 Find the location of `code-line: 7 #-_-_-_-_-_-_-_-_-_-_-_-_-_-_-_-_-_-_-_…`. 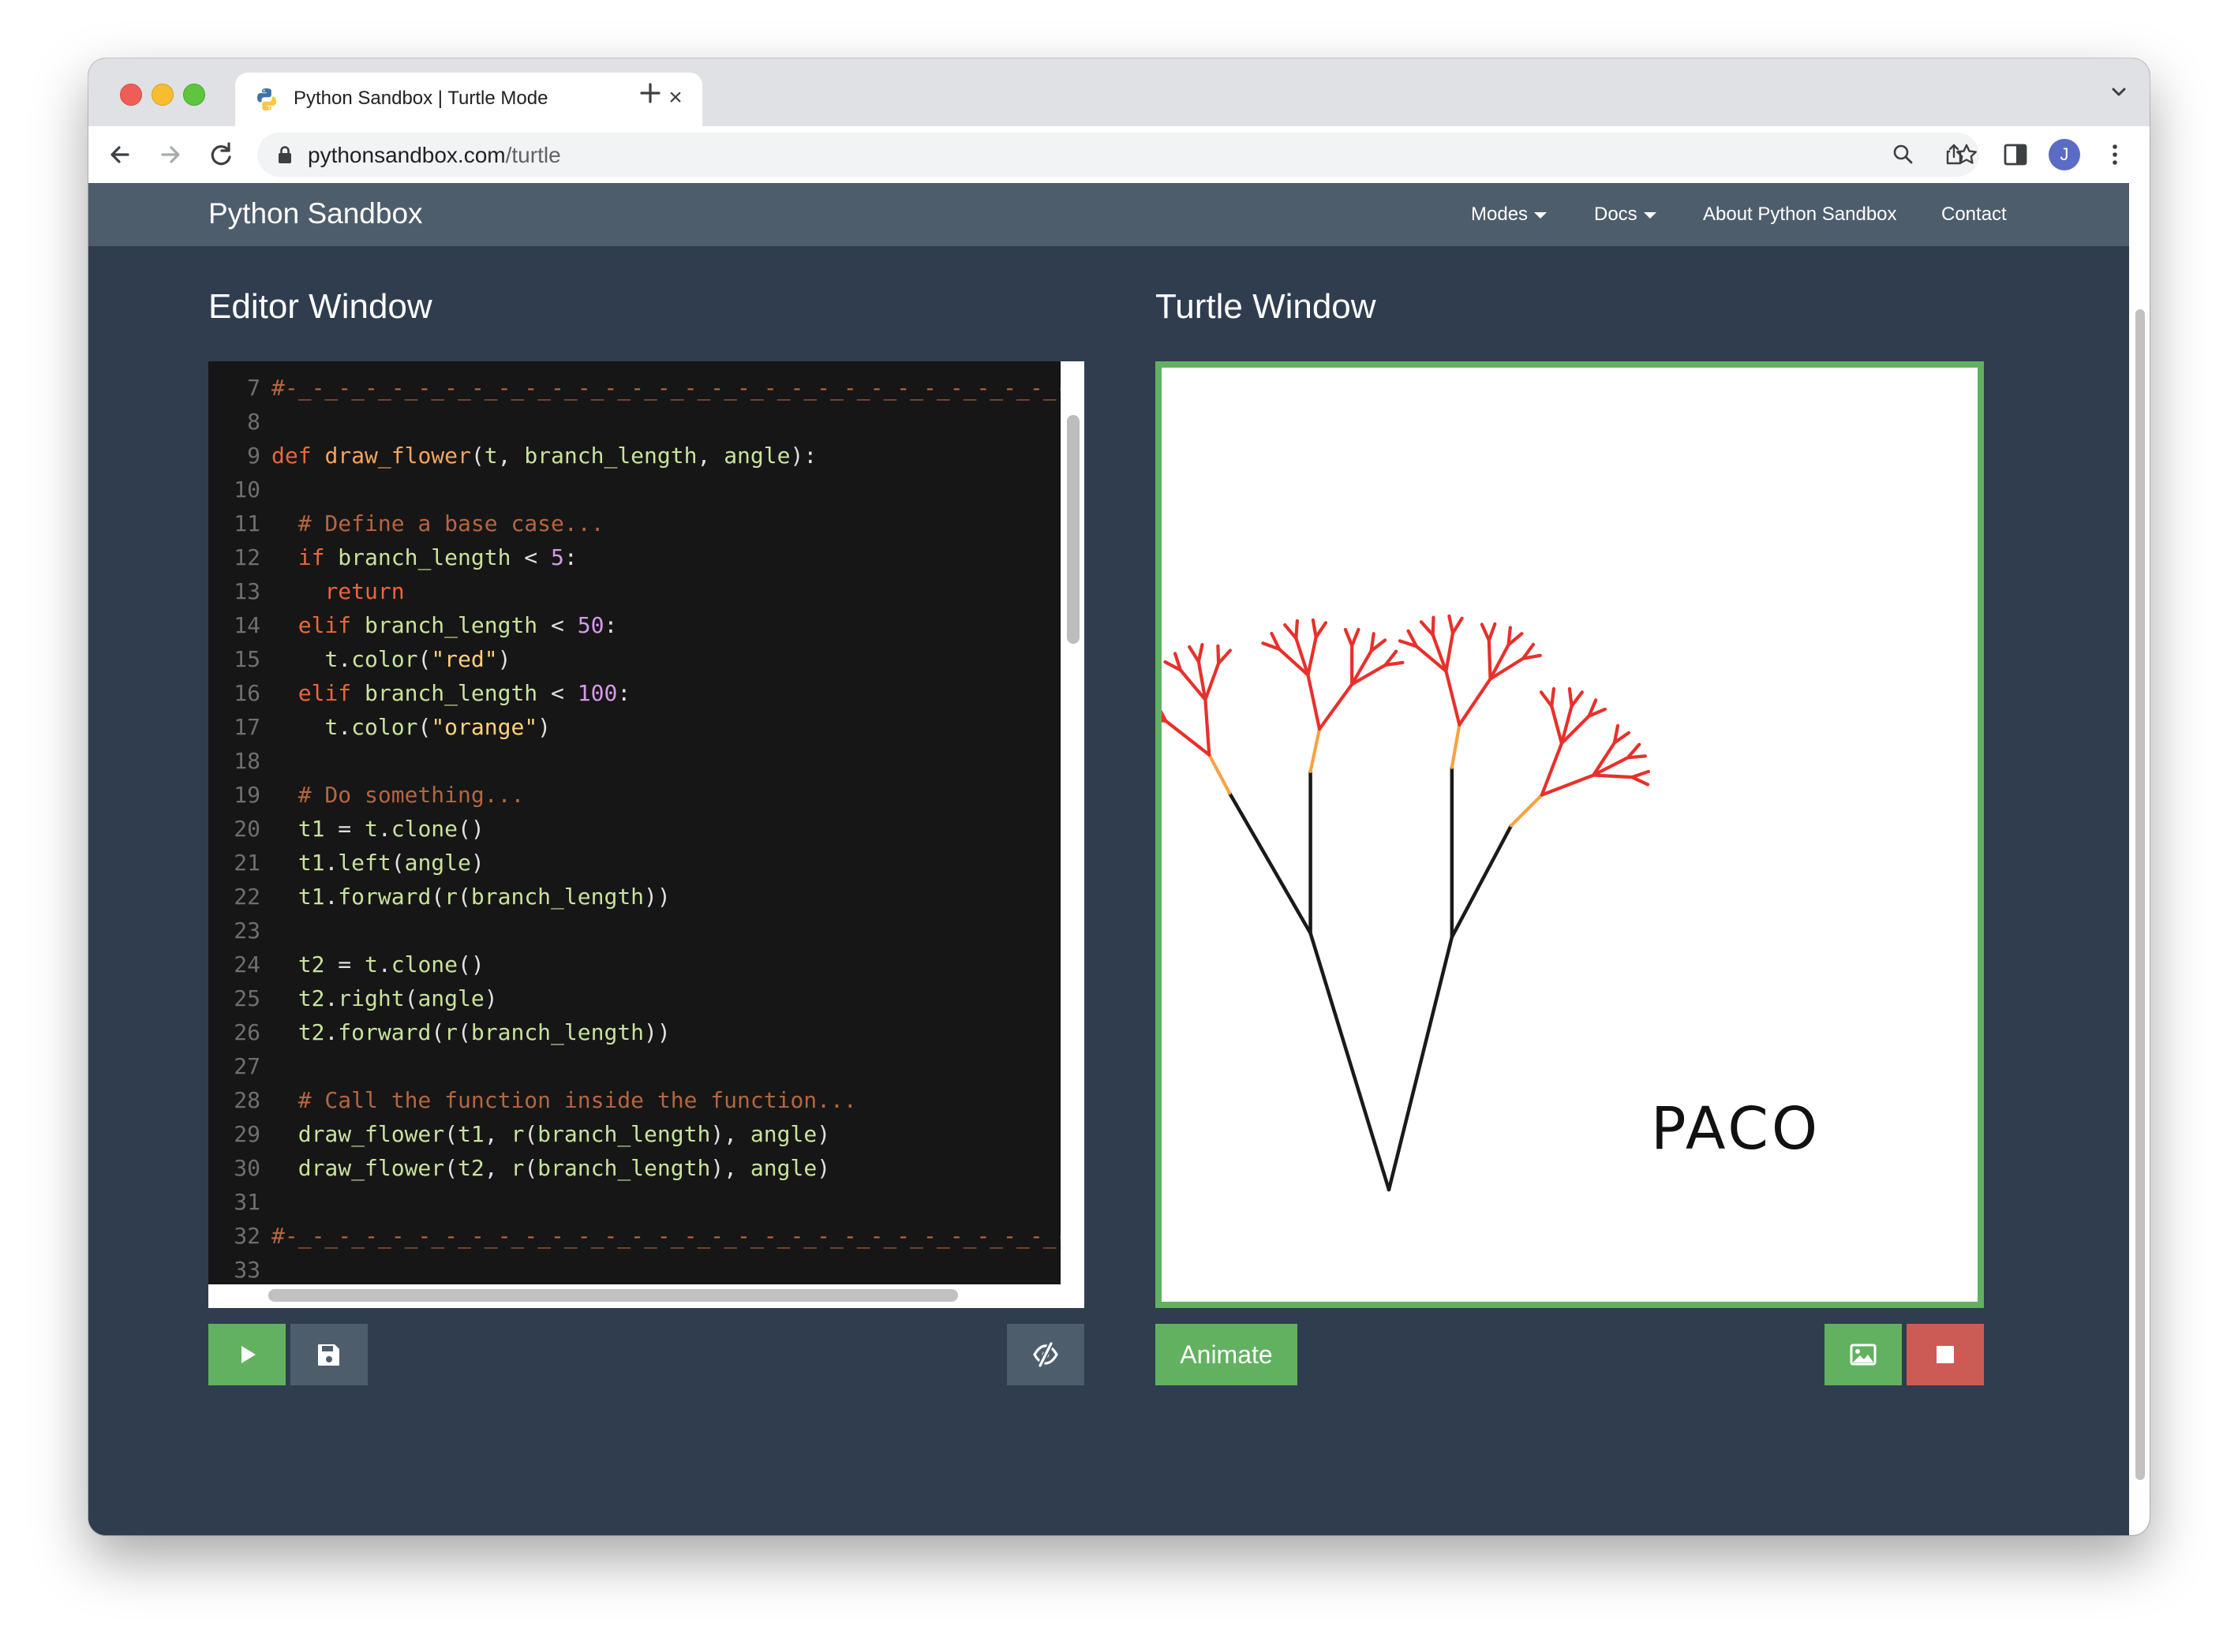

code-line: 7 #-_-_-_-_-_-_-_-_-_-_-_-_-_-_-_-_-_-_-_… is located at coordinates (634, 388).